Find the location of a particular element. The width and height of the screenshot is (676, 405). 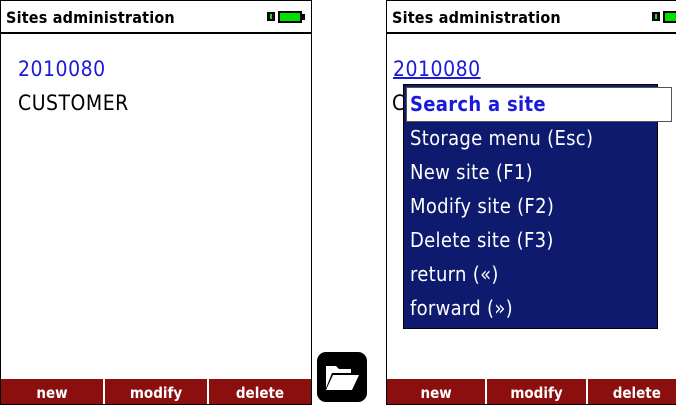

site-id-text: 2010080 is located at coordinates (437, 69).